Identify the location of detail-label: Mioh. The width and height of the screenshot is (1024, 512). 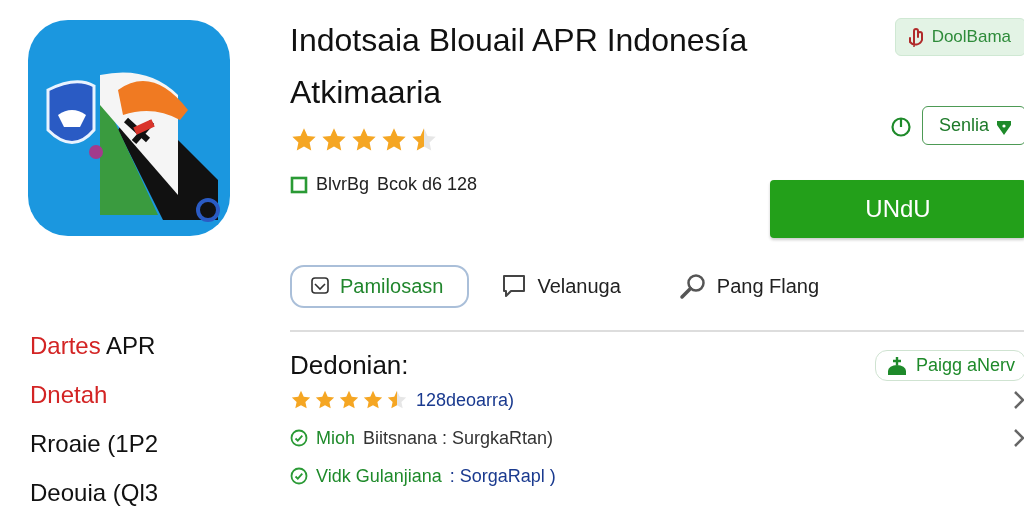
(335, 438).